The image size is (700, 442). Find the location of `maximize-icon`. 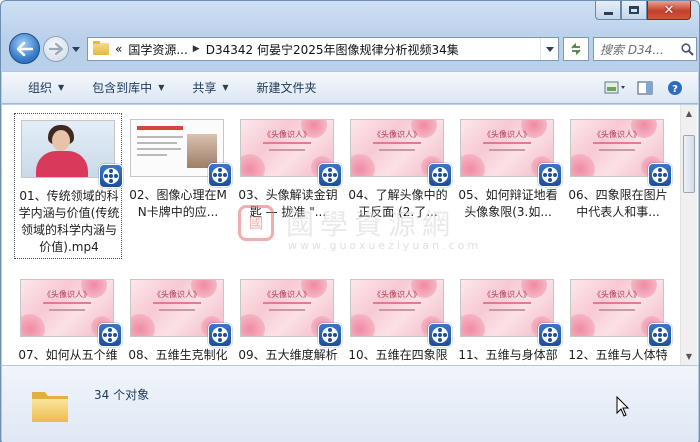

maximize-icon is located at coordinates (634, 10).